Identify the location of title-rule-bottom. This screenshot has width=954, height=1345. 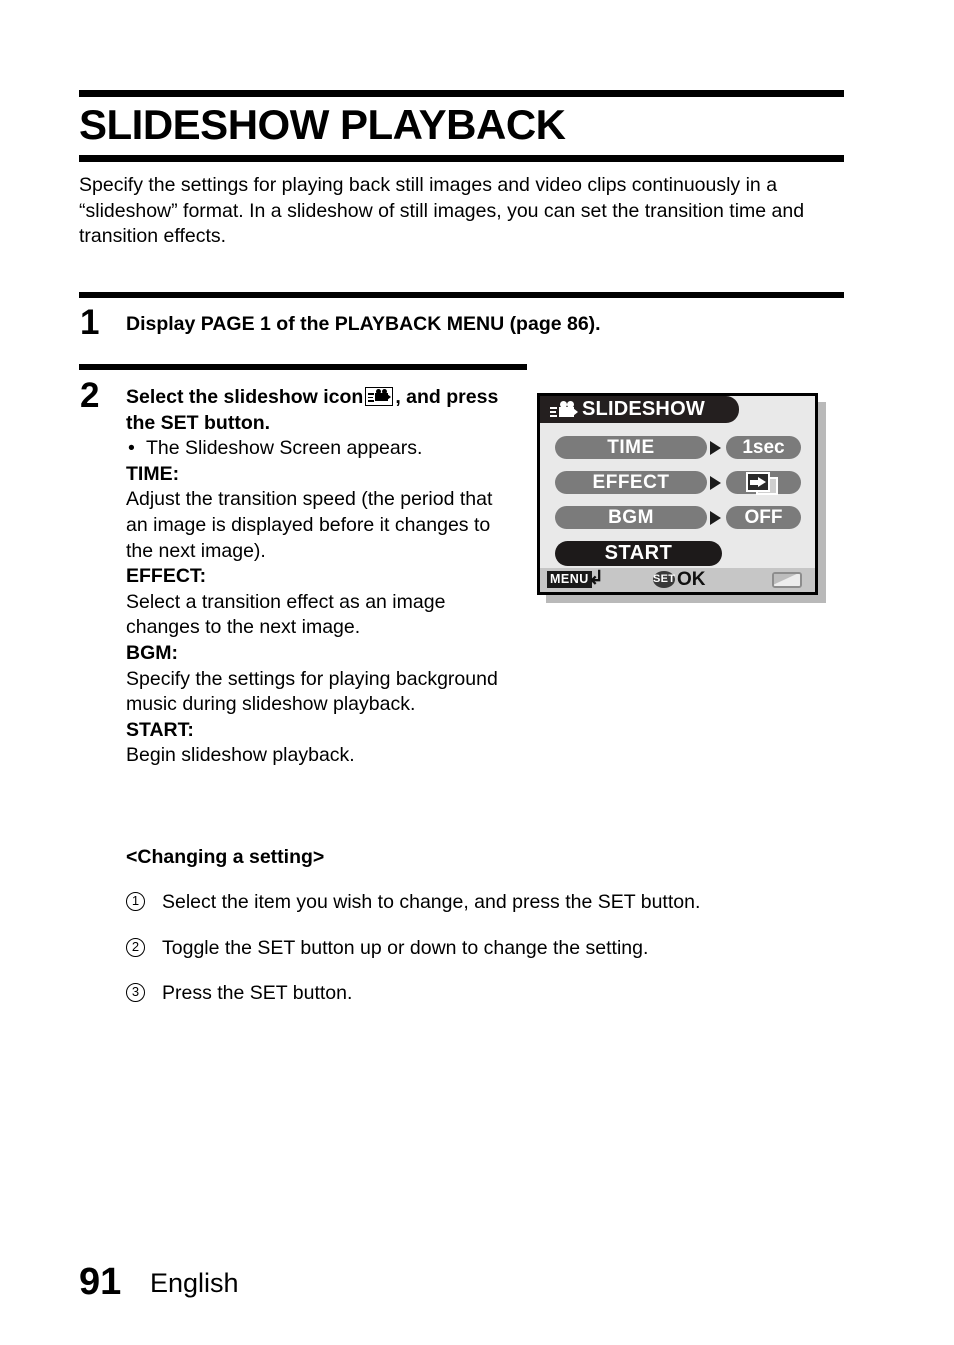
(461, 158).